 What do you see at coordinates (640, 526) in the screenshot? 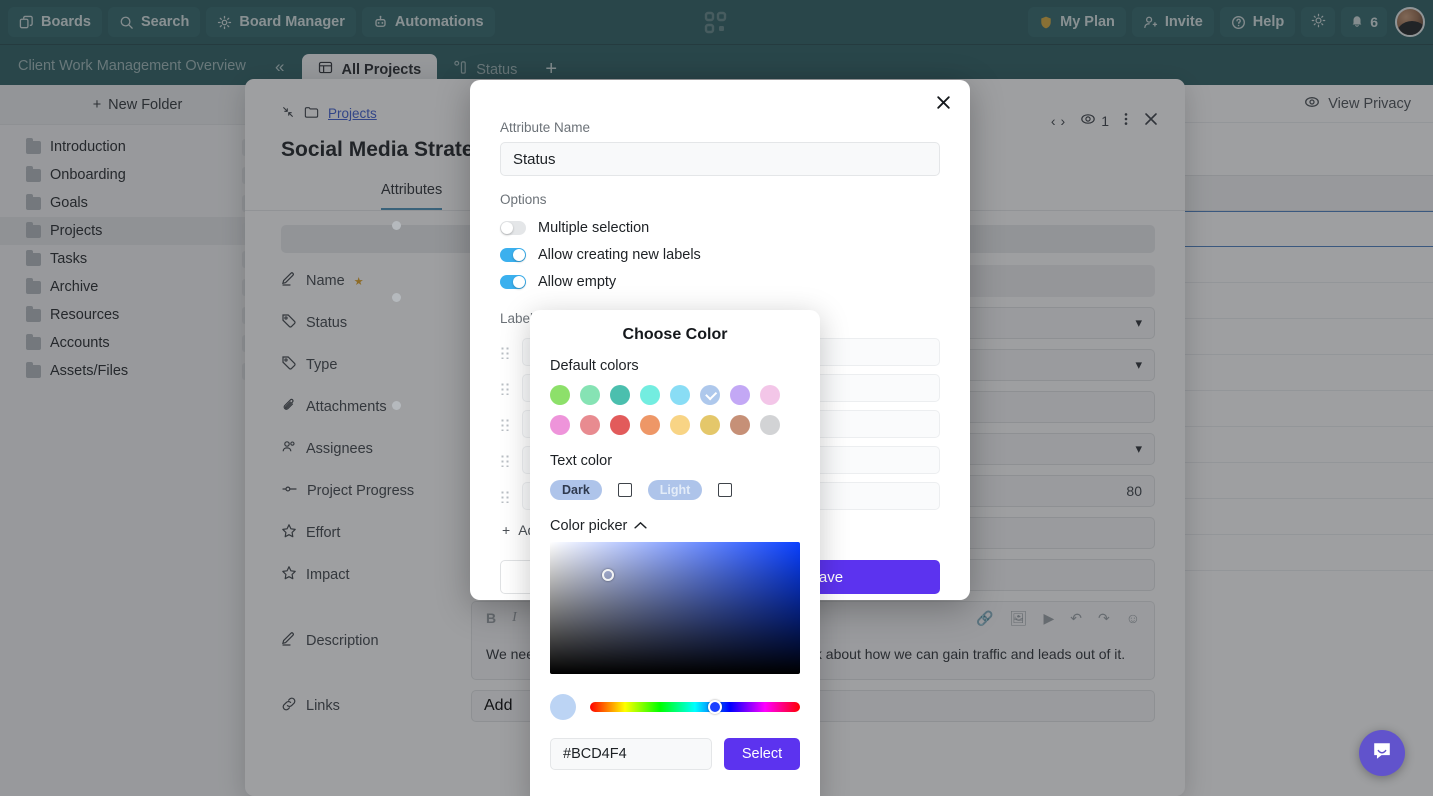
I see `chevron-up-icon` at bounding box center [640, 526].